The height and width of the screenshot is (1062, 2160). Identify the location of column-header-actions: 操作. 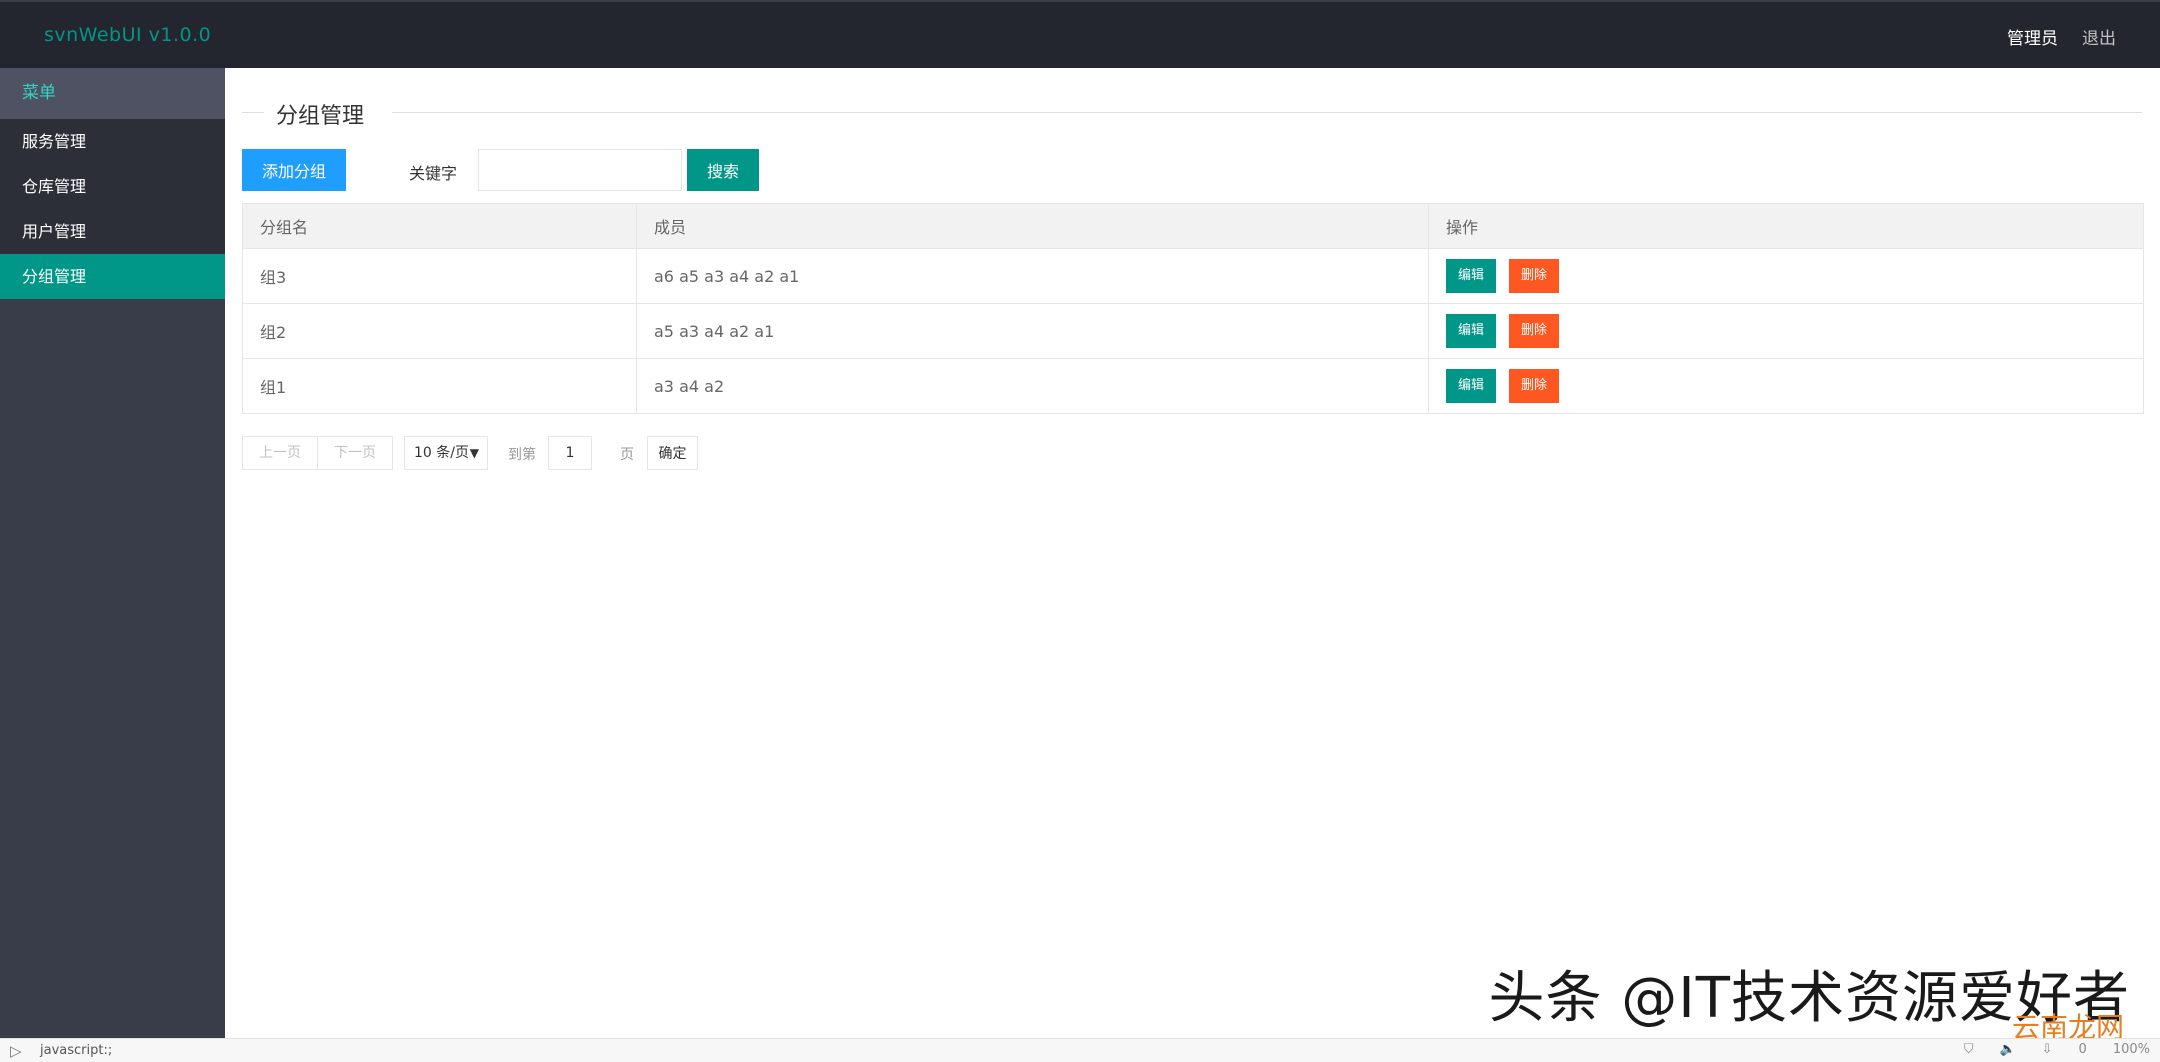
(1786, 226).